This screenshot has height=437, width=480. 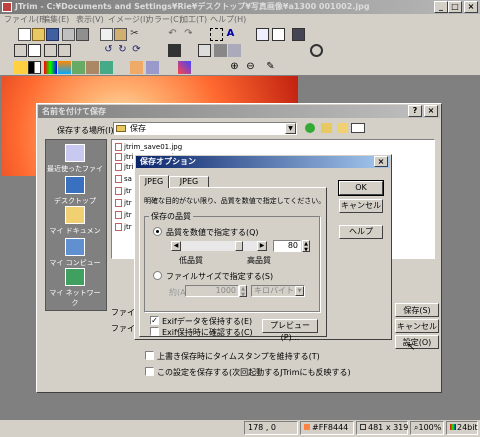 I want to click on menu-view: 表示(V), so click(x=90, y=20).